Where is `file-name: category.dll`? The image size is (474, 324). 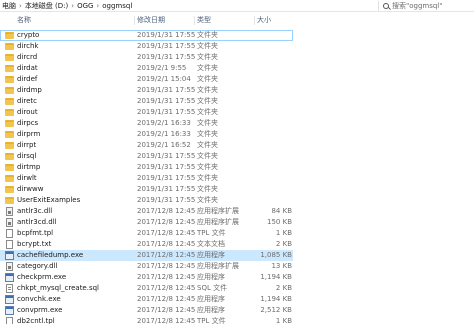 file-name: category.dll is located at coordinates (37, 266).